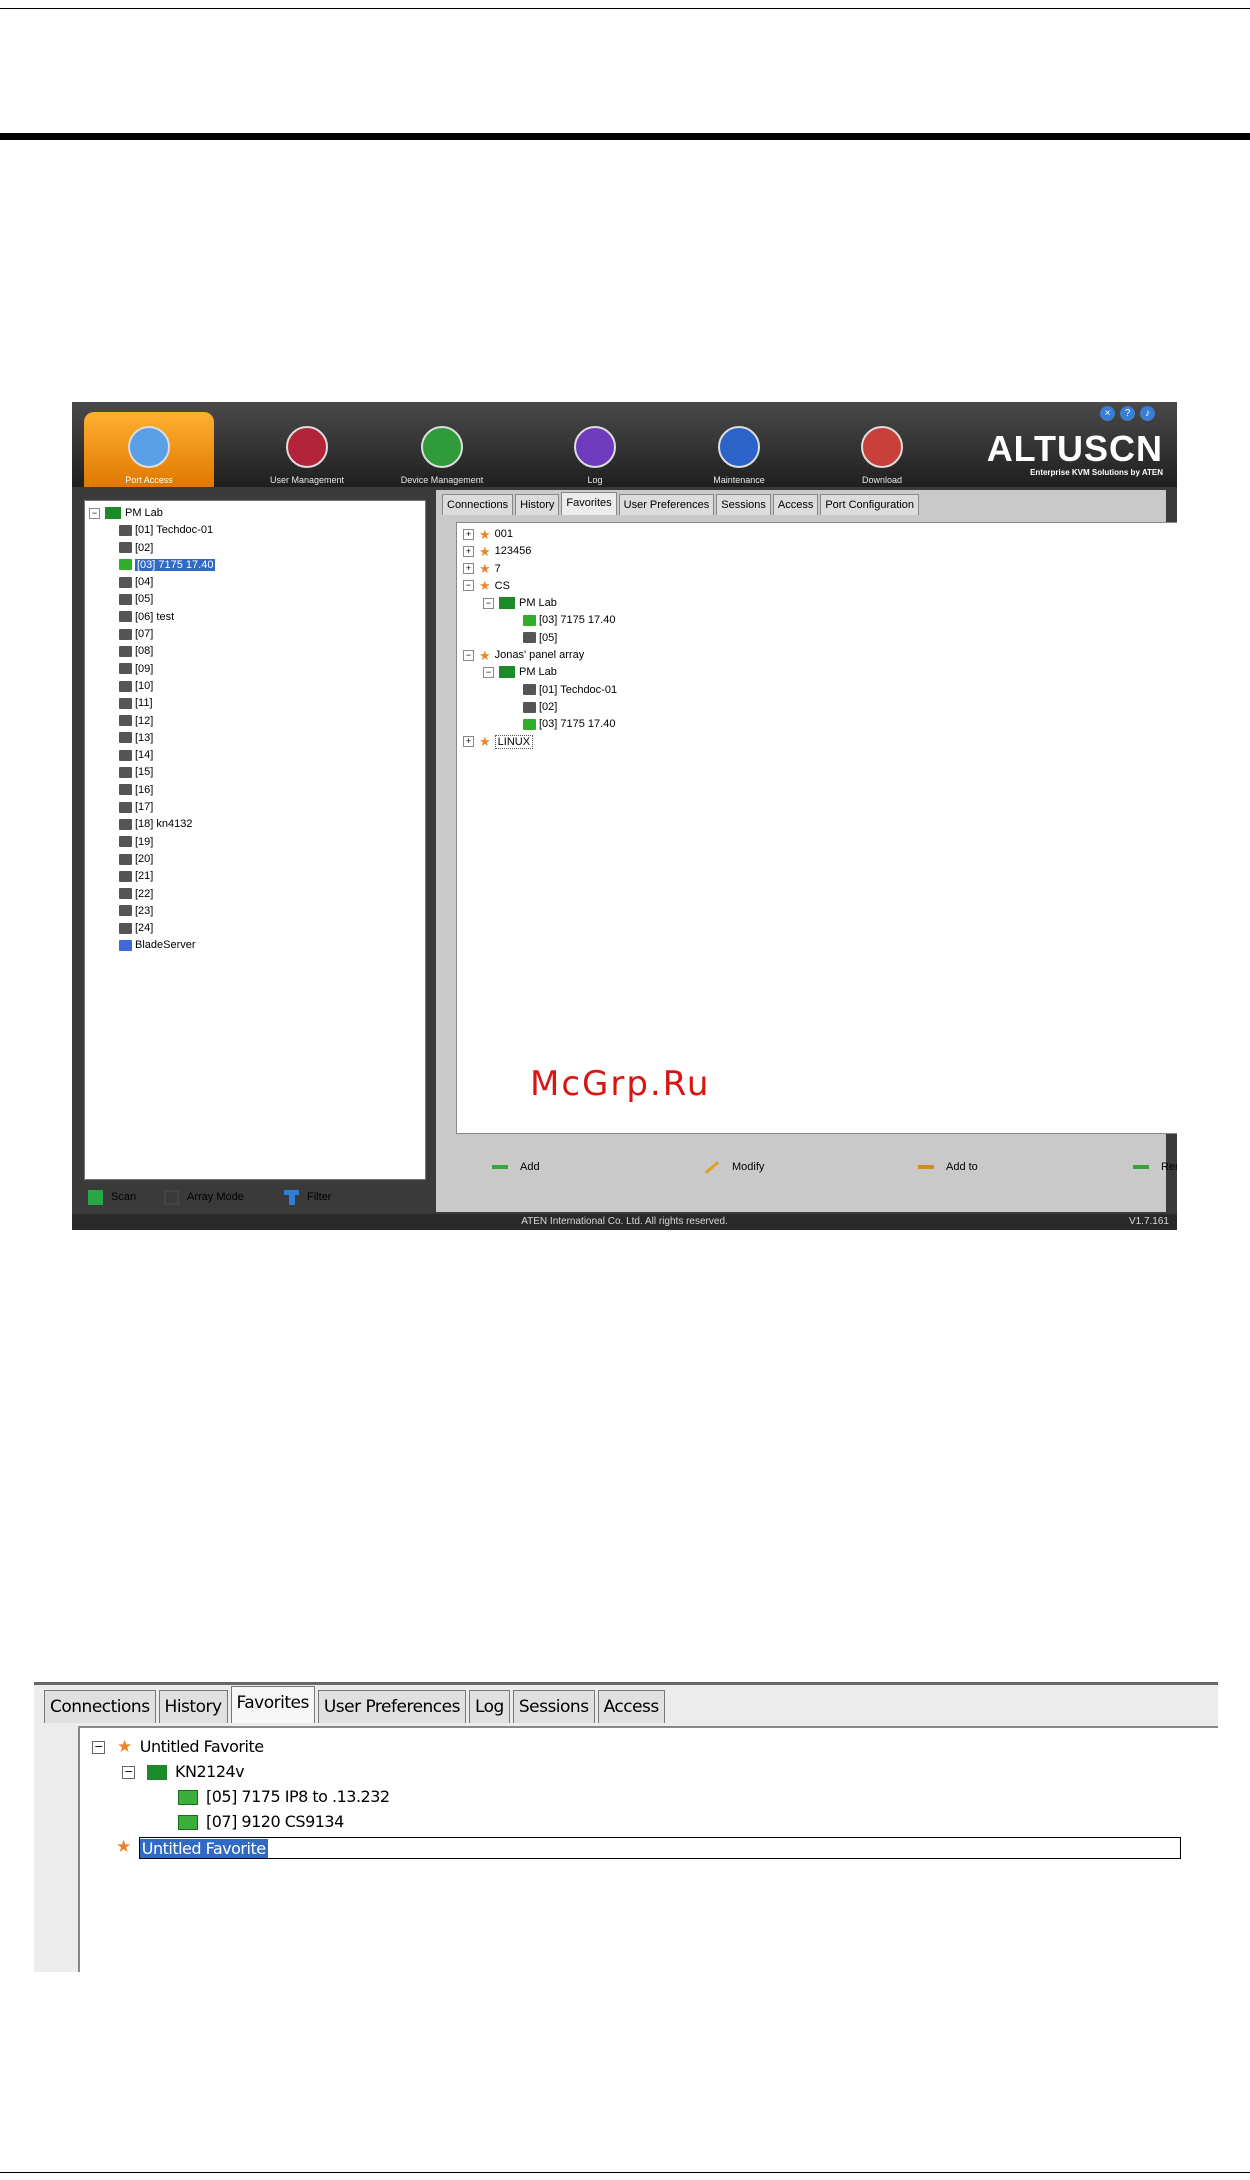 The height and width of the screenshot is (2180, 1250). Describe the element at coordinates (152, 686) in the screenshot. I see `port-item: [10]` at that location.